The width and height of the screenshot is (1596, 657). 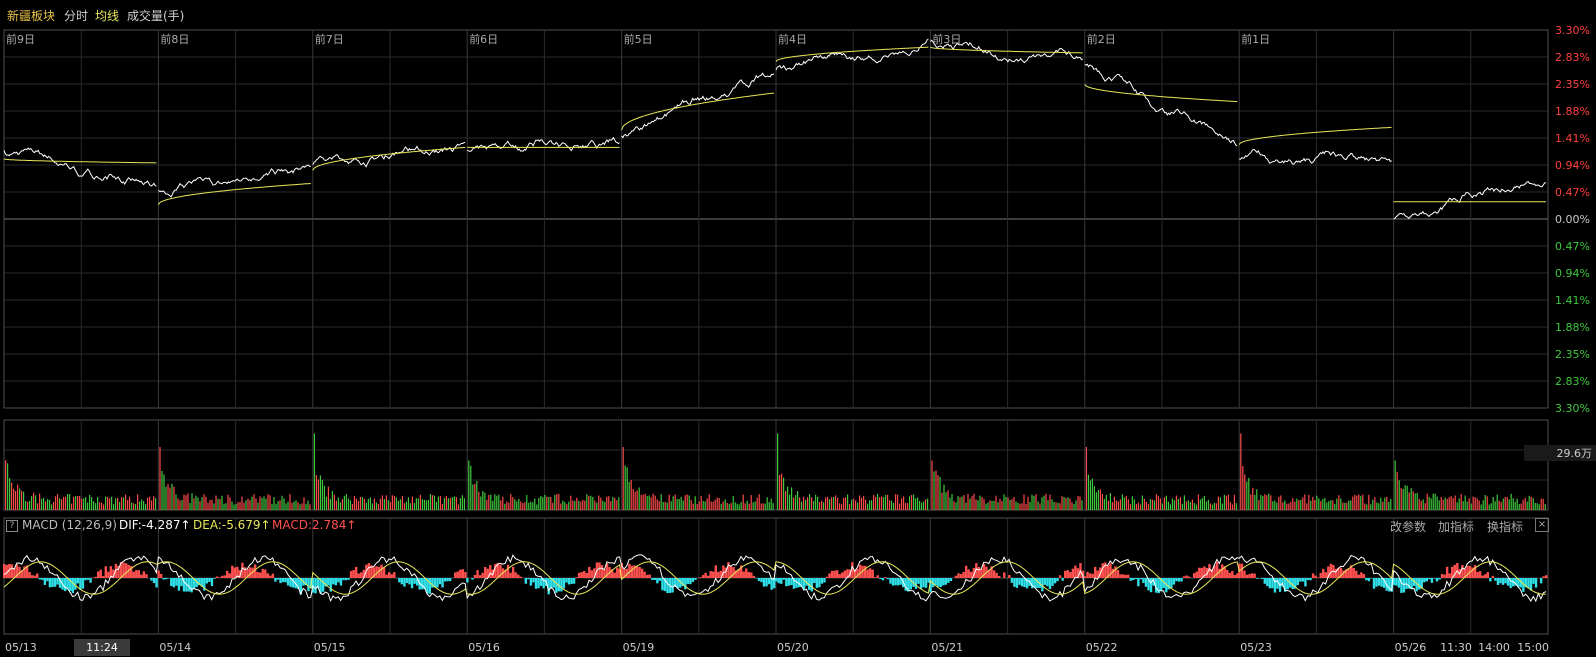 I want to click on average-line-segment, so click(x=1161, y=93).